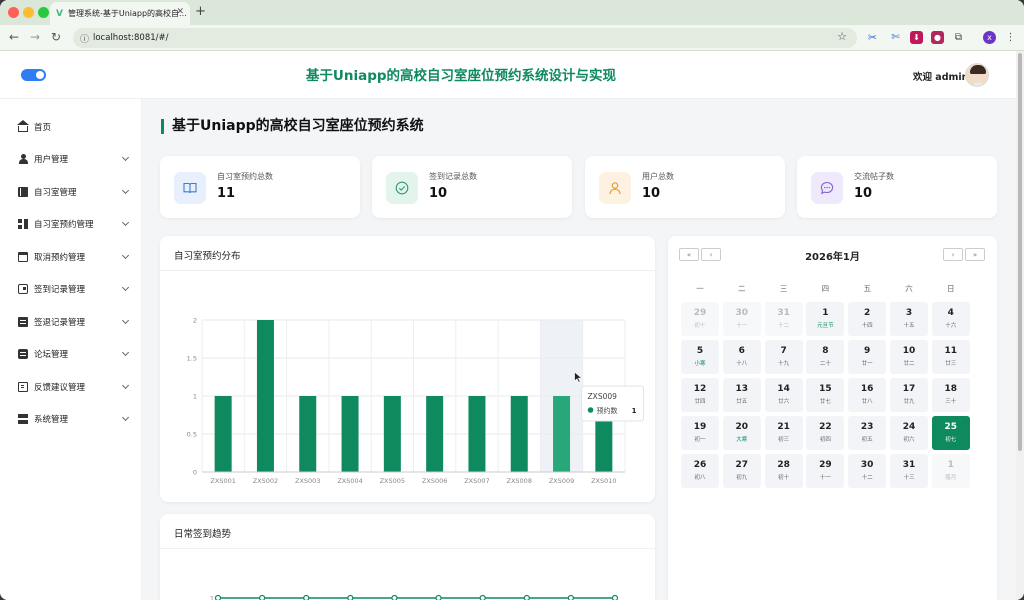  Describe the element at coordinates (125, 222) in the screenshot. I see `chevron-down-icon` at that location.